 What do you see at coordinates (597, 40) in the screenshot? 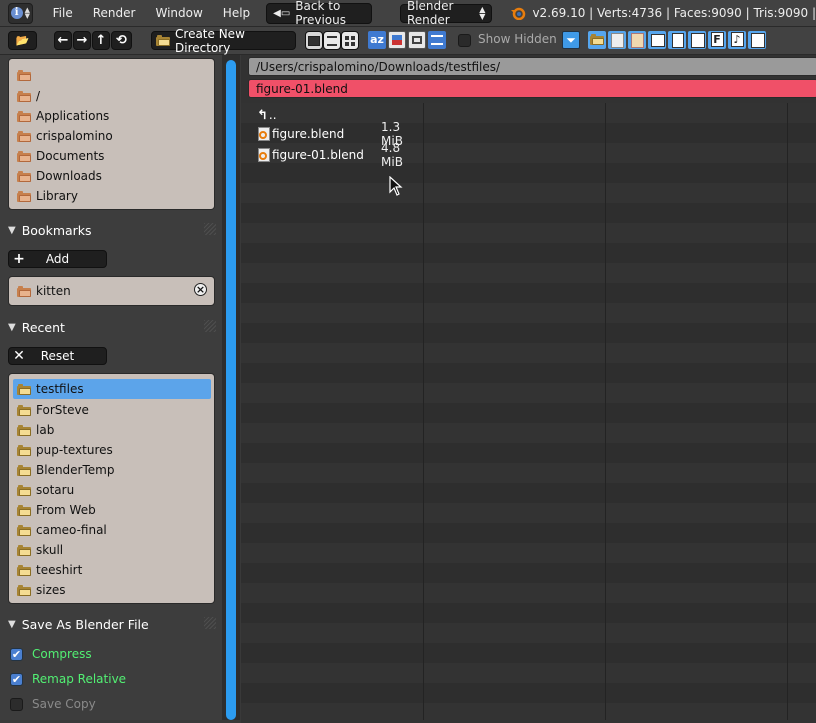
I see `filter-folders-button` at bounding box center [597, 40].